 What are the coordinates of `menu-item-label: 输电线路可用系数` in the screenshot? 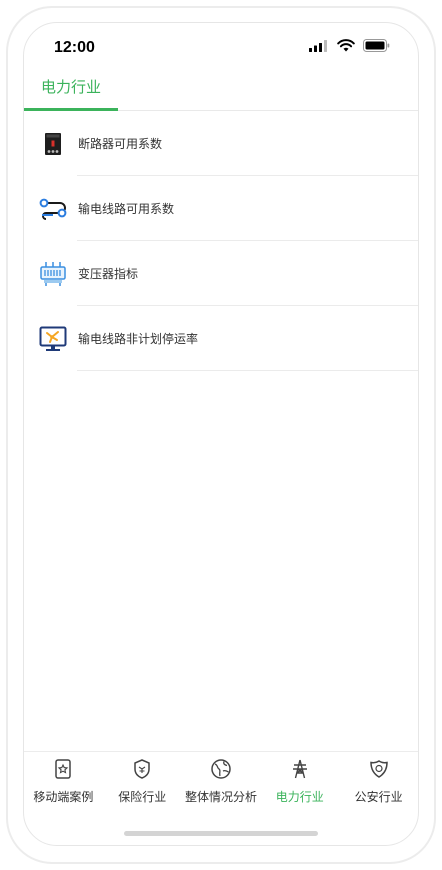 It's located at (126, 209).